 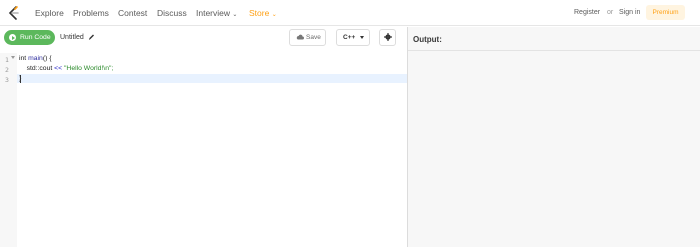 I want to click on output-label: Output:, so click(x=427, y=39).